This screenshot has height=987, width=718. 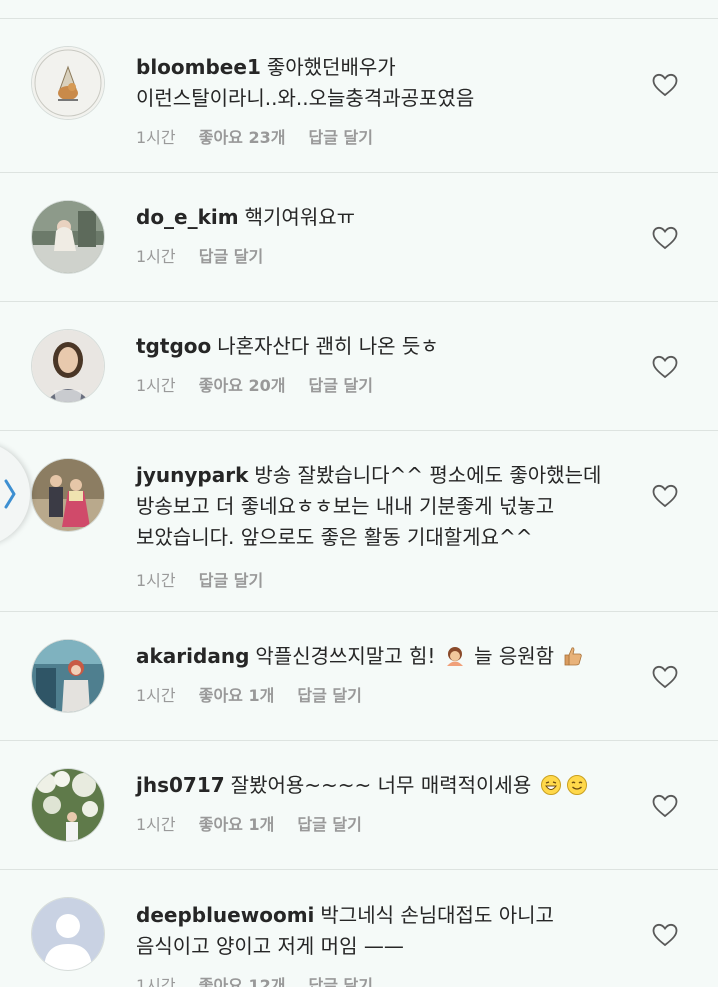 What do you see at coordinates (180, 785) in the screenshot?
I see `username: jhs0717` at bounding box center [180, 785].